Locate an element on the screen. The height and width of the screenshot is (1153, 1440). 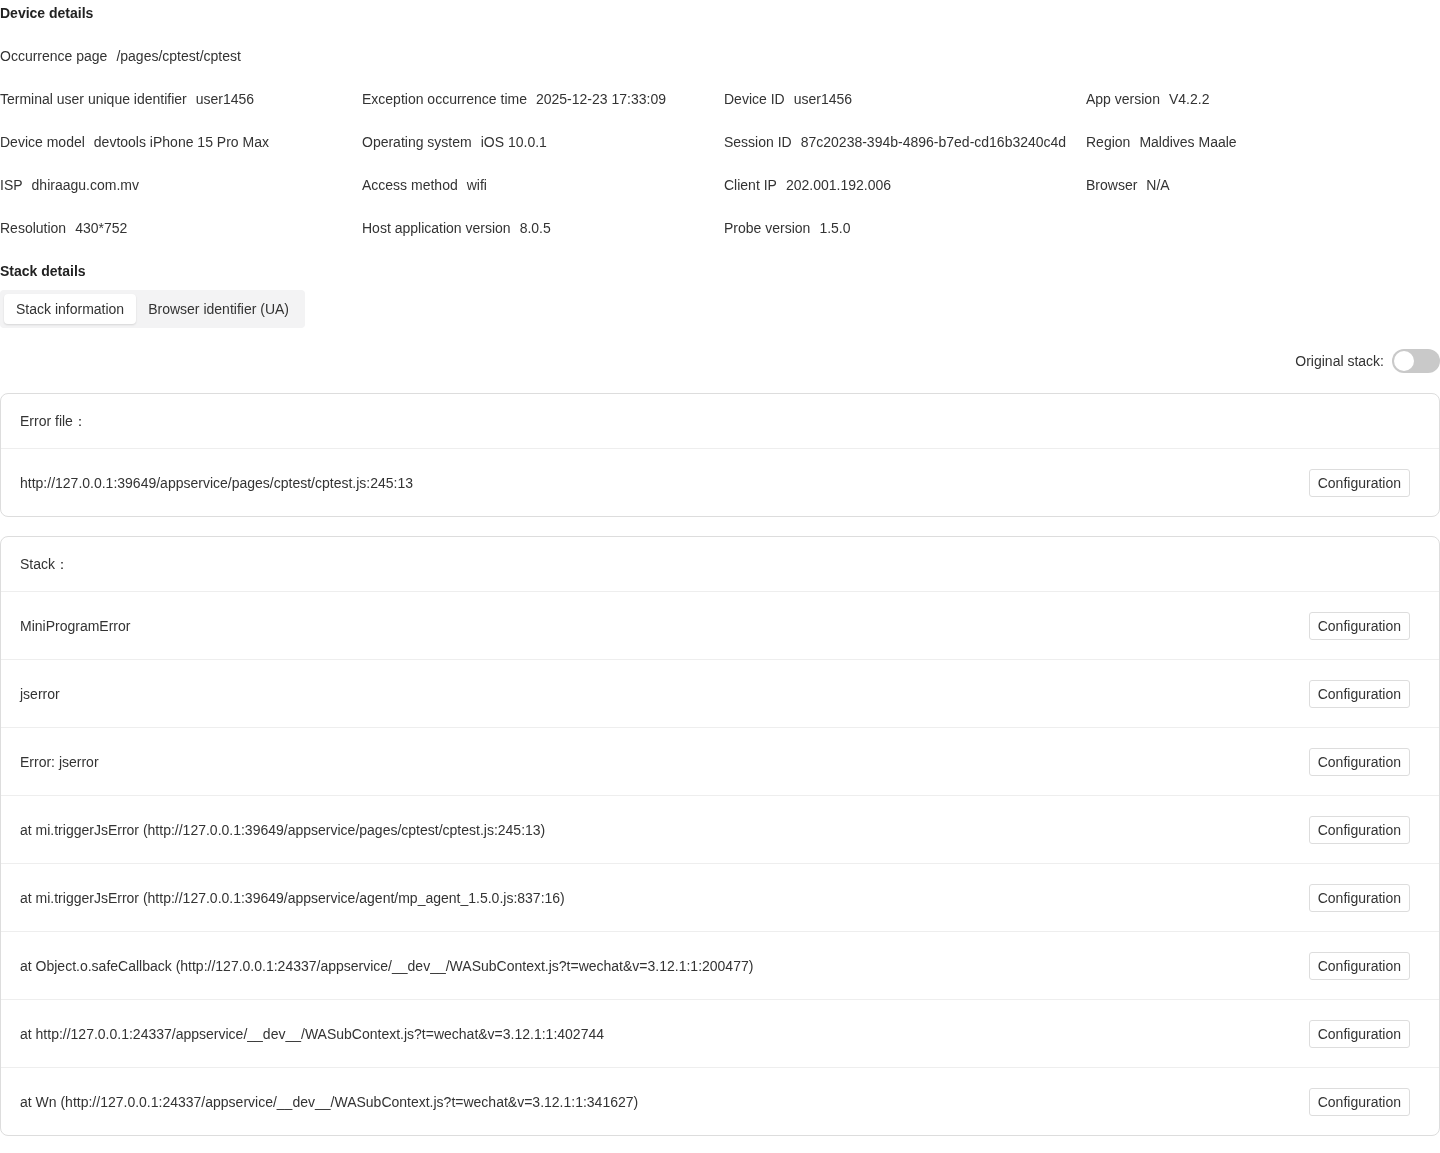
section-title: Stack details is located at coordinates (43, 271).